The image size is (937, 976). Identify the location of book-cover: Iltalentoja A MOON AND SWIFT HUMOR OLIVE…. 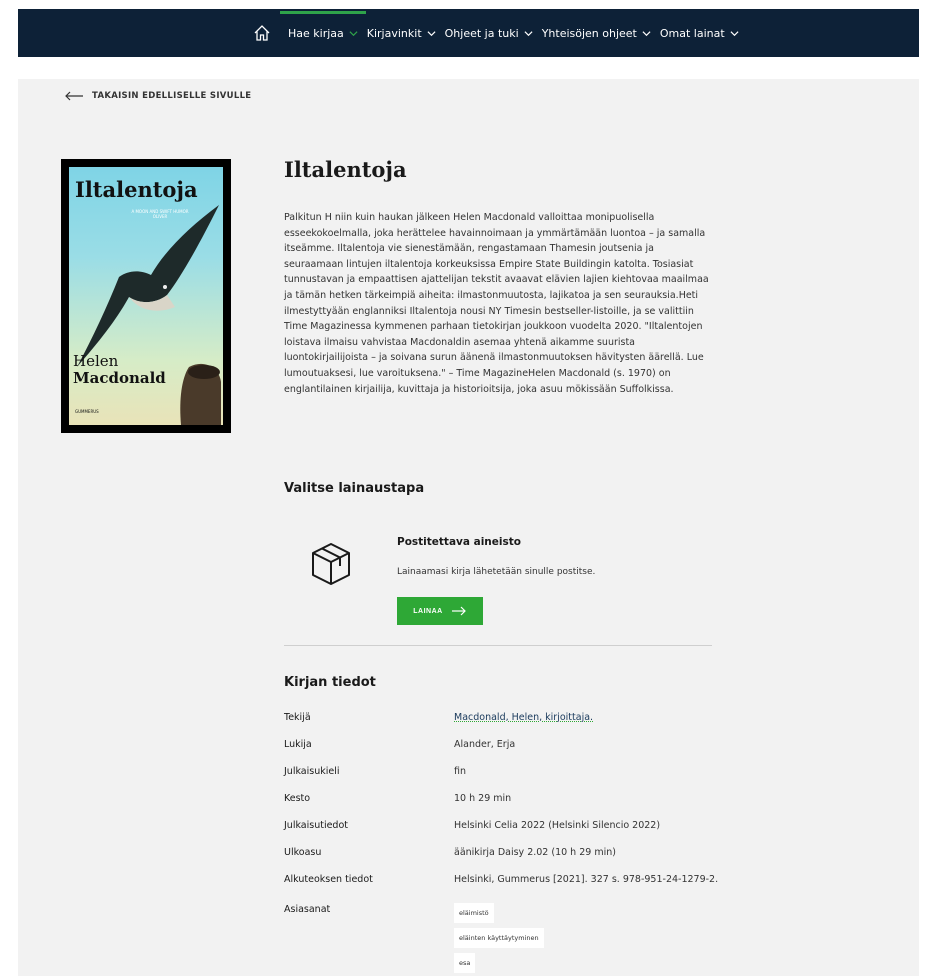
(146, 296).